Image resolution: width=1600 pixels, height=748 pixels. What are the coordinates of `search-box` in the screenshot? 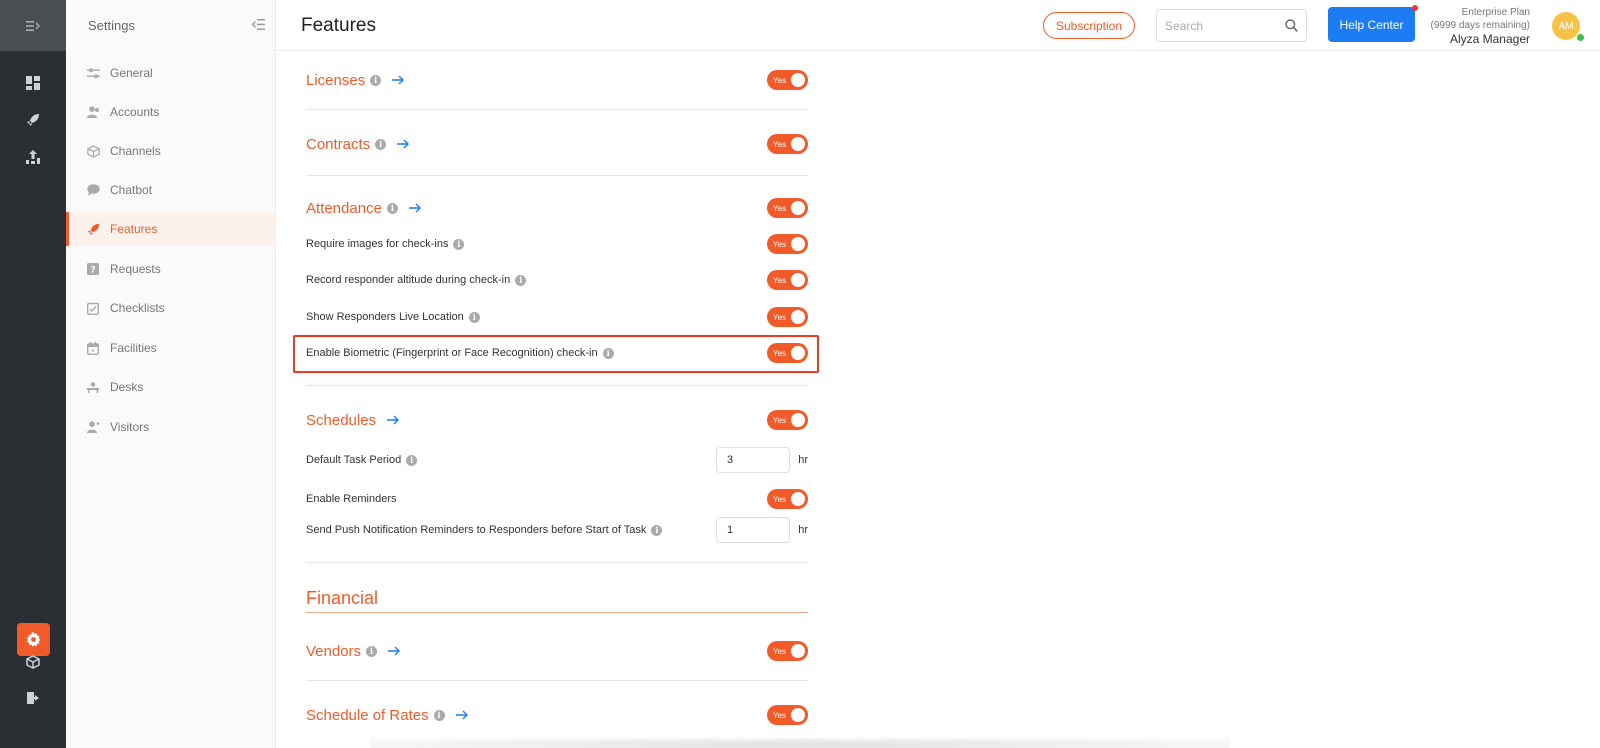 It's located at (1231, 25).